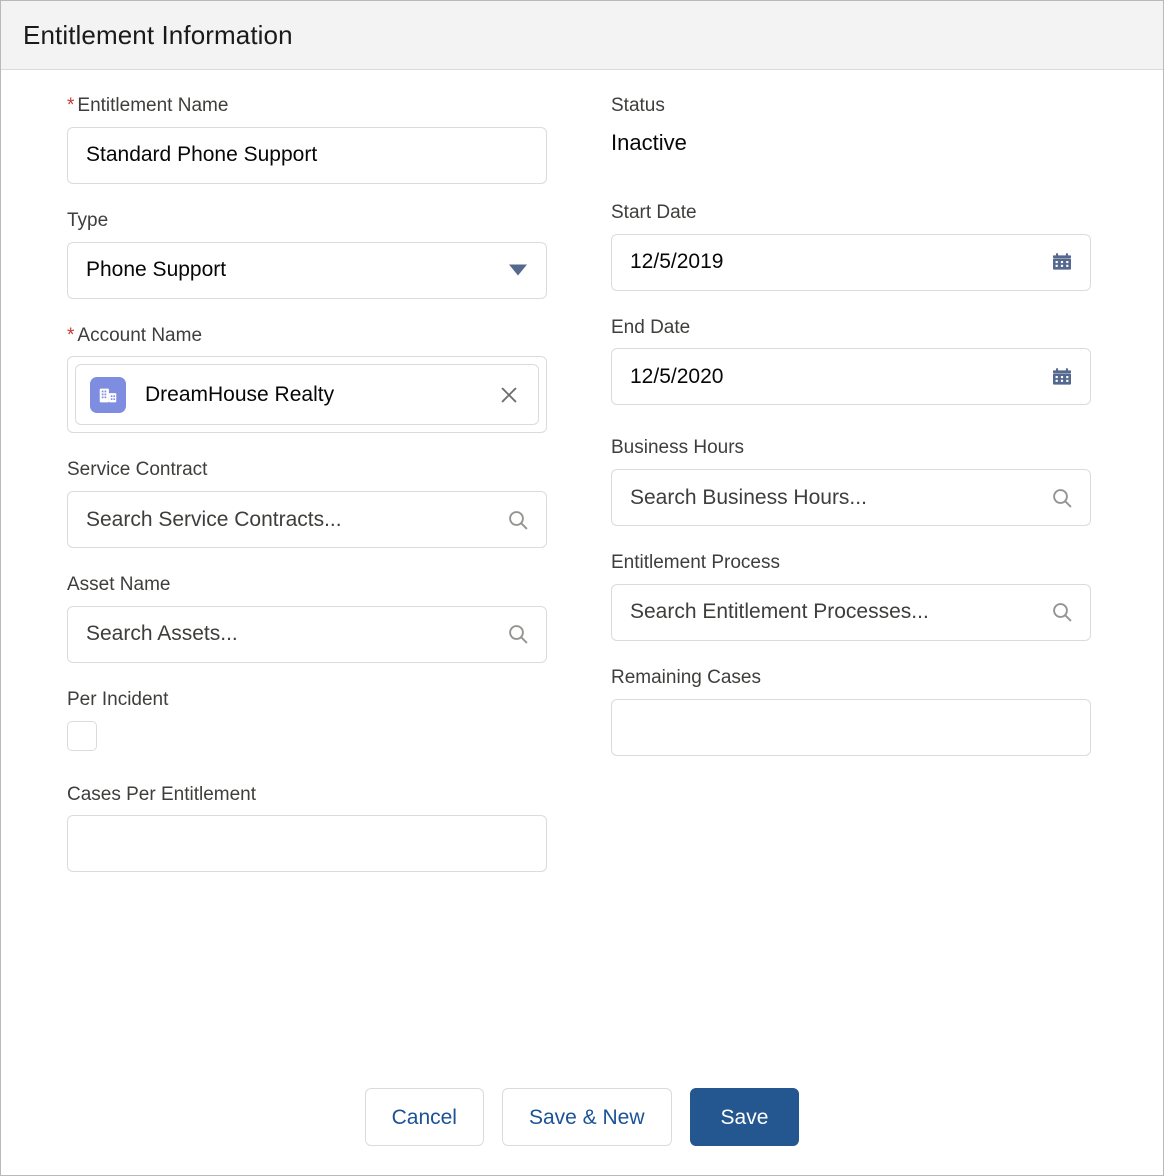  Describe the element at coordinates (851, 126) in the screenshot. I see `field-status: Status Inactive` at that location.